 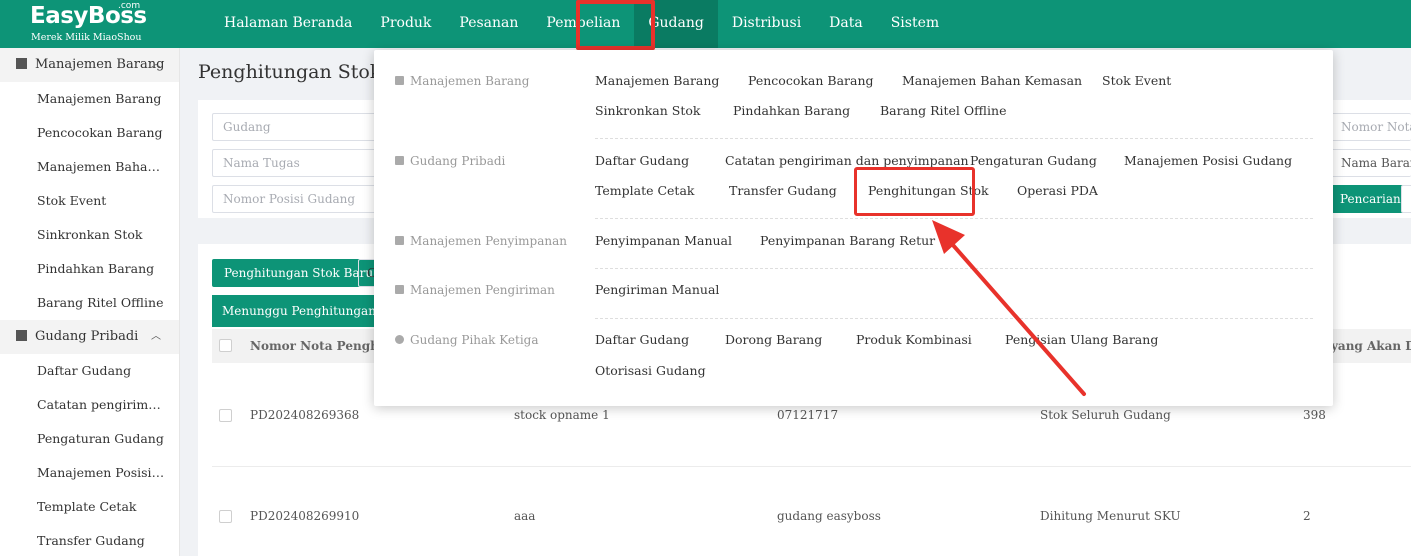 What do you see at coordinates (829, 516) in the screenshot?
I see `row-gudang: gudang easyboss` at bounding box center [829, 516].